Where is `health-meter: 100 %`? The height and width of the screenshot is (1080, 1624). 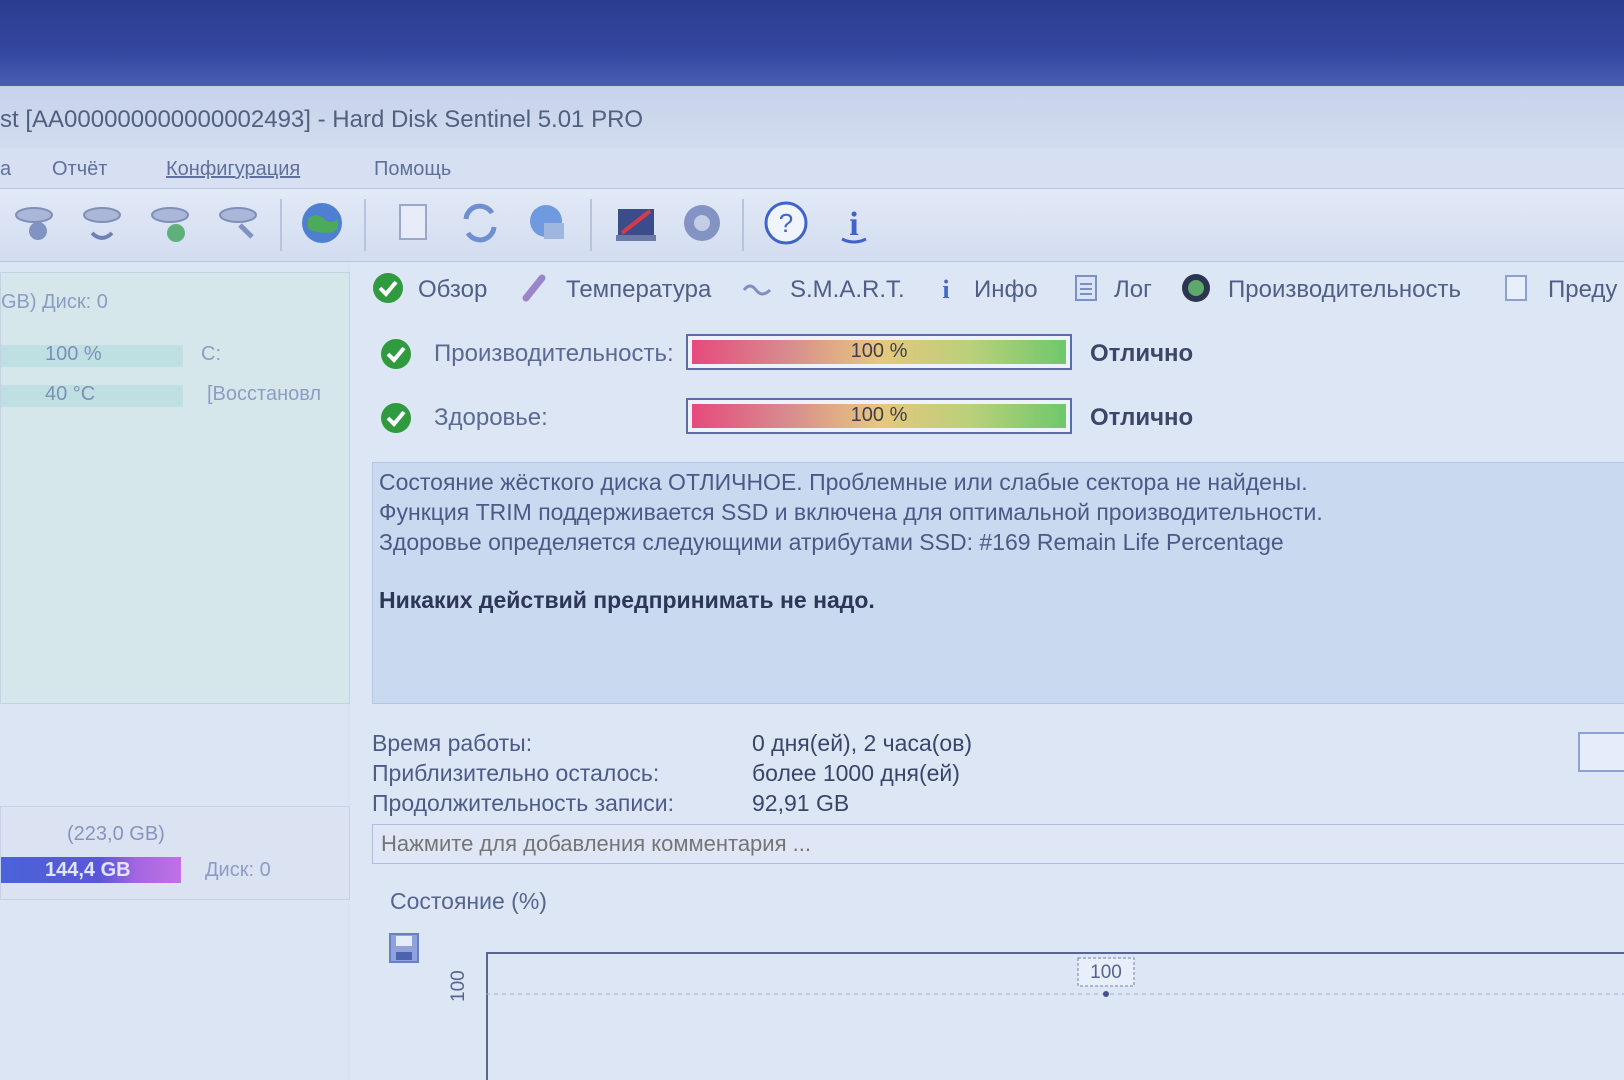 health-meter: 100 % is located at coordinates (879, 416).